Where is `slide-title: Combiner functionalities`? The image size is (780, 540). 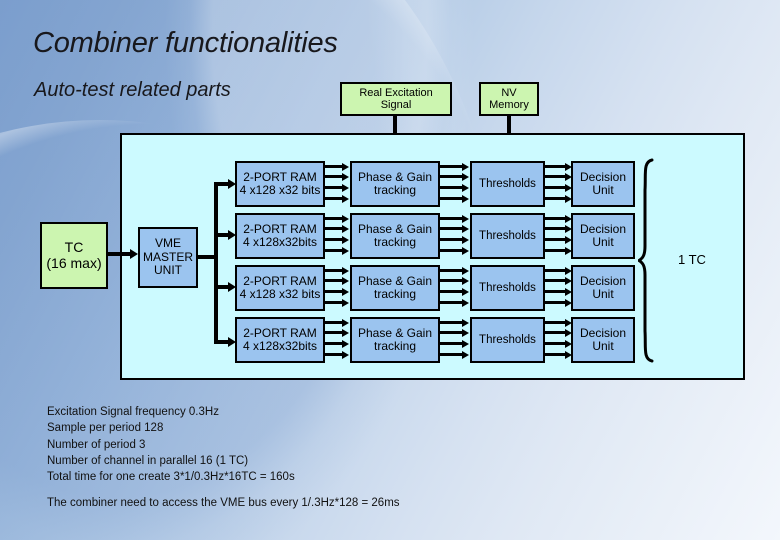 slide-title: Combiner functionalities is located at coordinates (185, 43).